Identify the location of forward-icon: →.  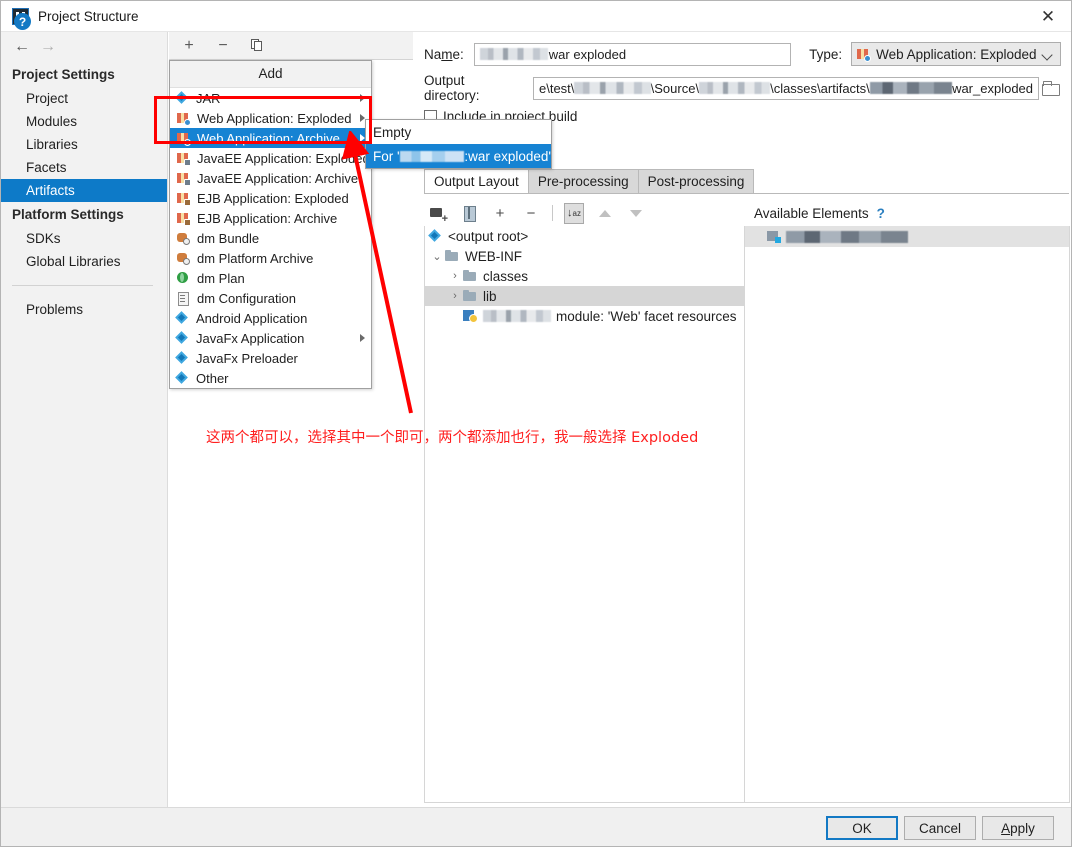
(48, 47).